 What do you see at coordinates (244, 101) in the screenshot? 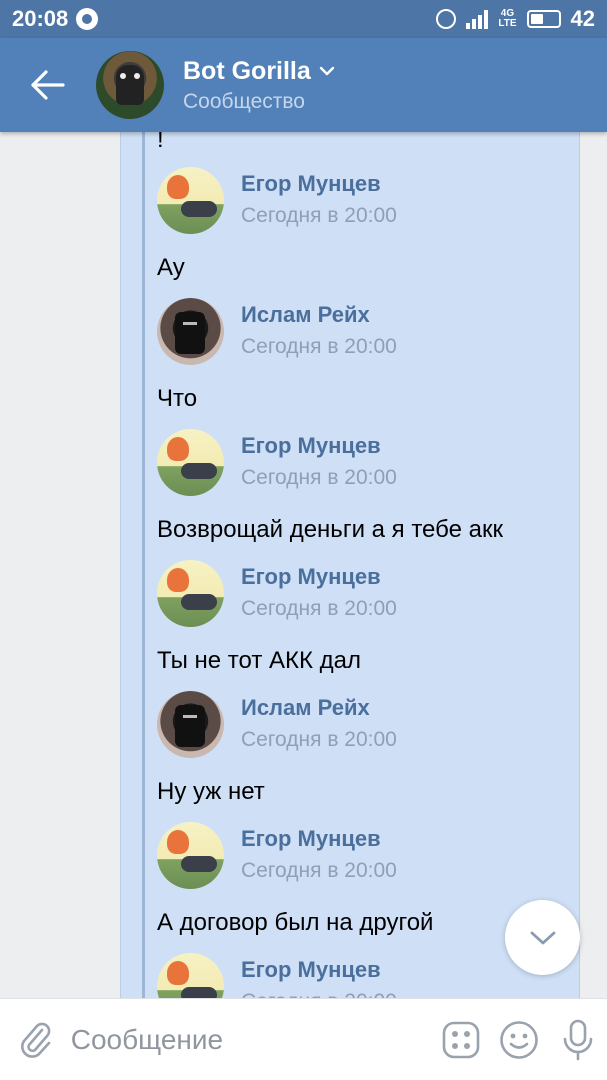
I see `chat-subtitle: Сообщество` at bounding box center [244, 101].